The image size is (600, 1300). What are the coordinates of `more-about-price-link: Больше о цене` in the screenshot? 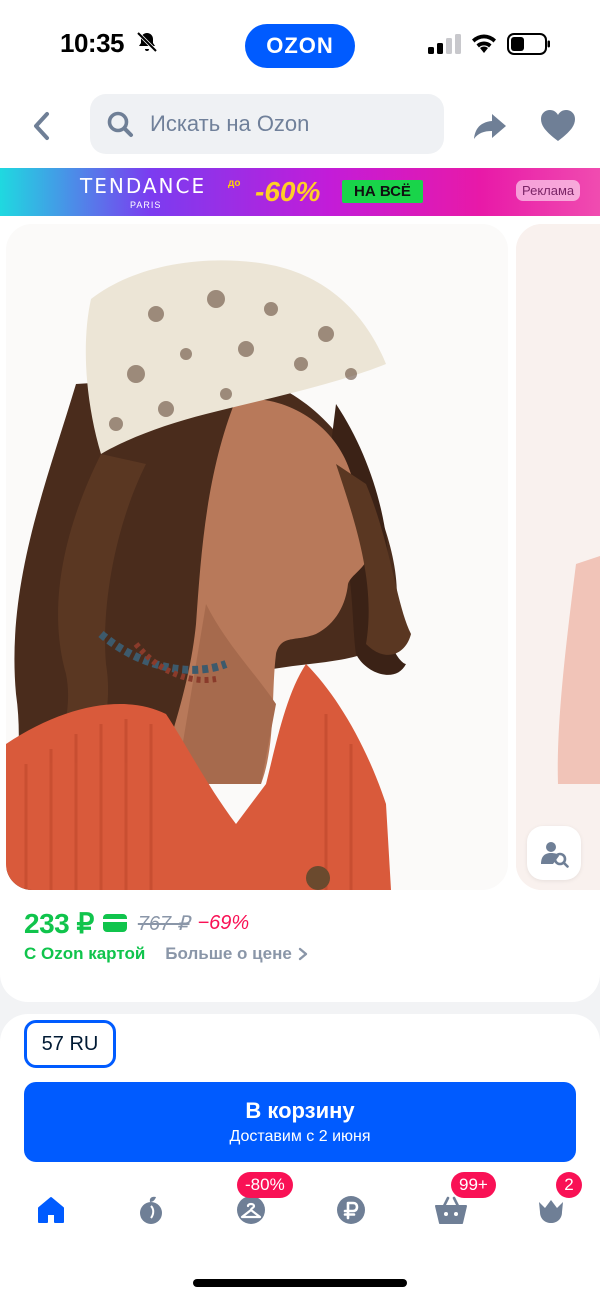 It's located at (228, 954).